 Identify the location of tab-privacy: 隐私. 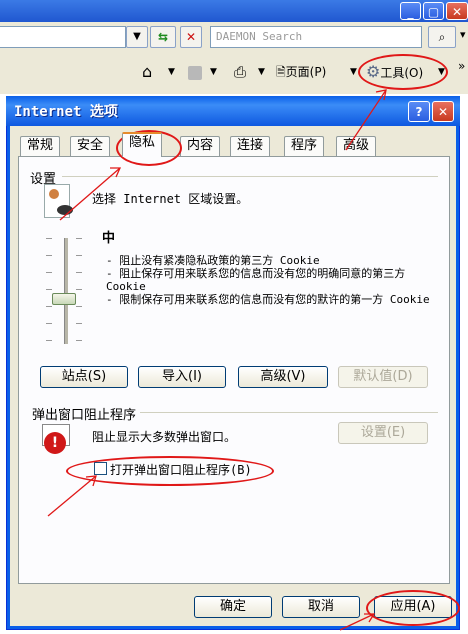
(142, 144).